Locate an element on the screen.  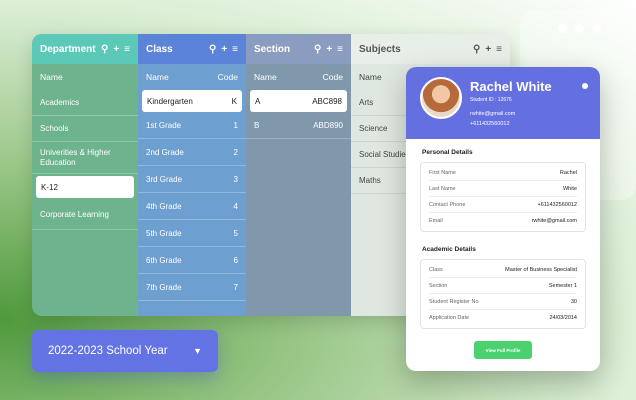
detail-row: Class Master of Business Specialist is located at coordinates (503, 270).